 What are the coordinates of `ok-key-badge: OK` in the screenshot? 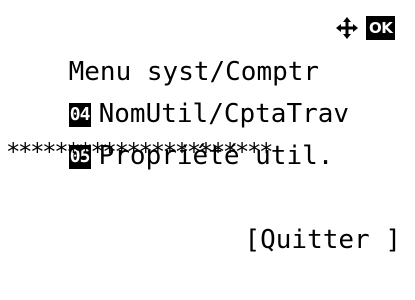 It's located at (381, 28).